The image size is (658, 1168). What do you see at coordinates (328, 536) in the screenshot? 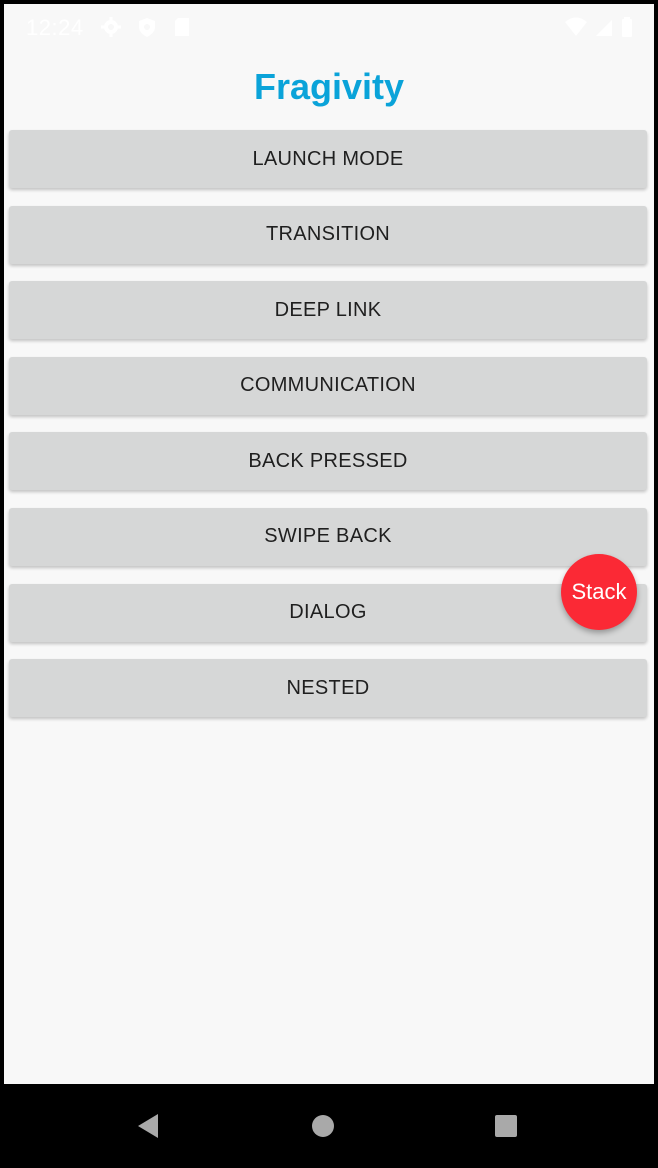
I see `swipe-back-button: SWIPE BACK` at bounding box center [328, 536].